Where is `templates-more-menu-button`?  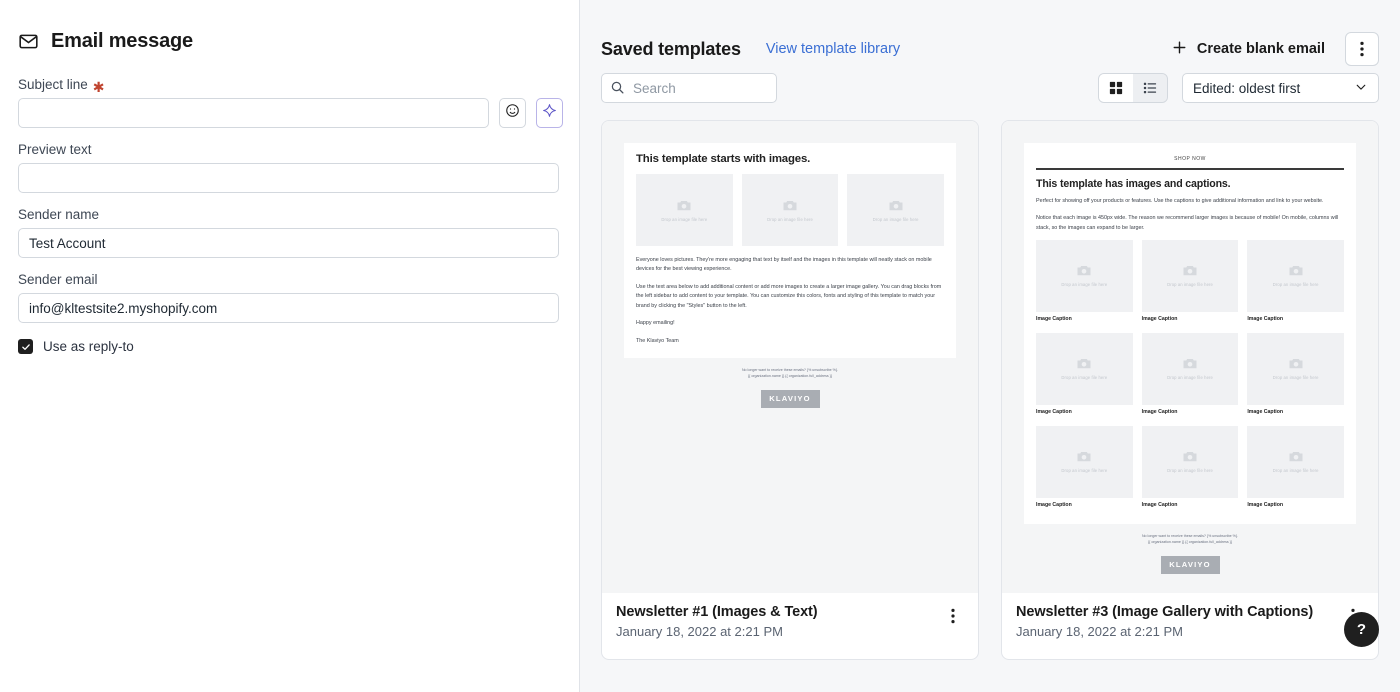 templates-more-menu-button is located at coordinates (1362, 49).